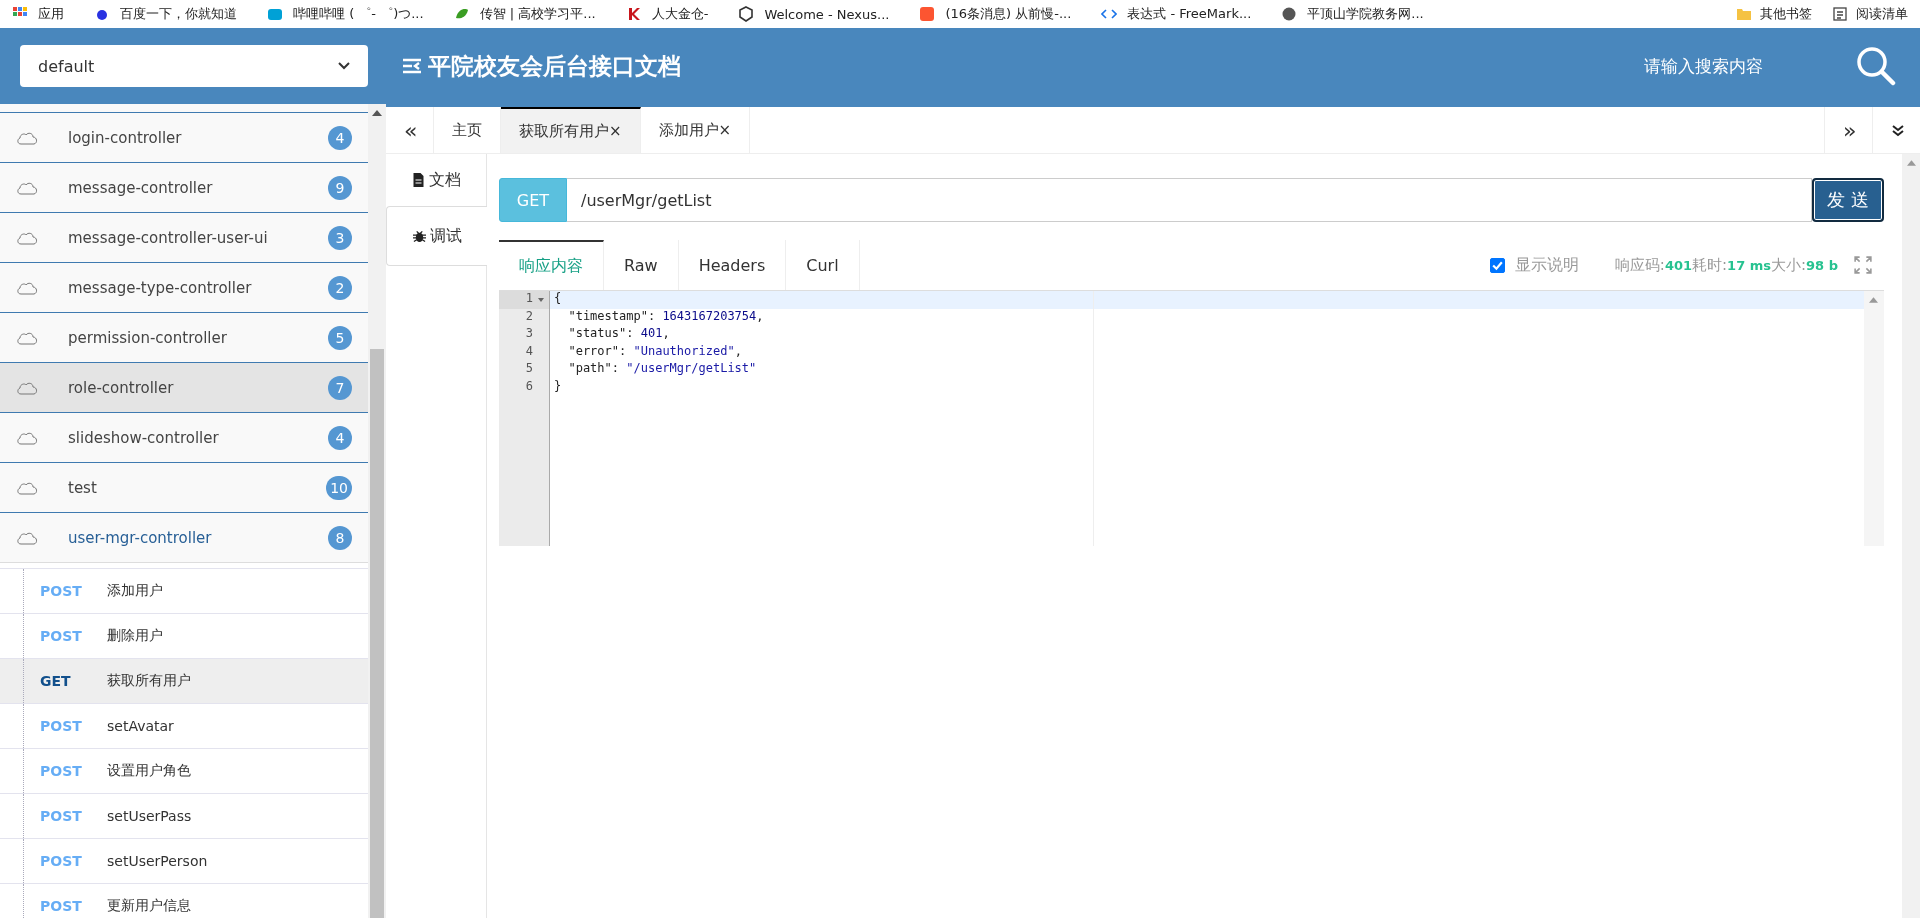 This screenshot has height=918, width=1920. I want to click on document-icon, so click(418, 180).